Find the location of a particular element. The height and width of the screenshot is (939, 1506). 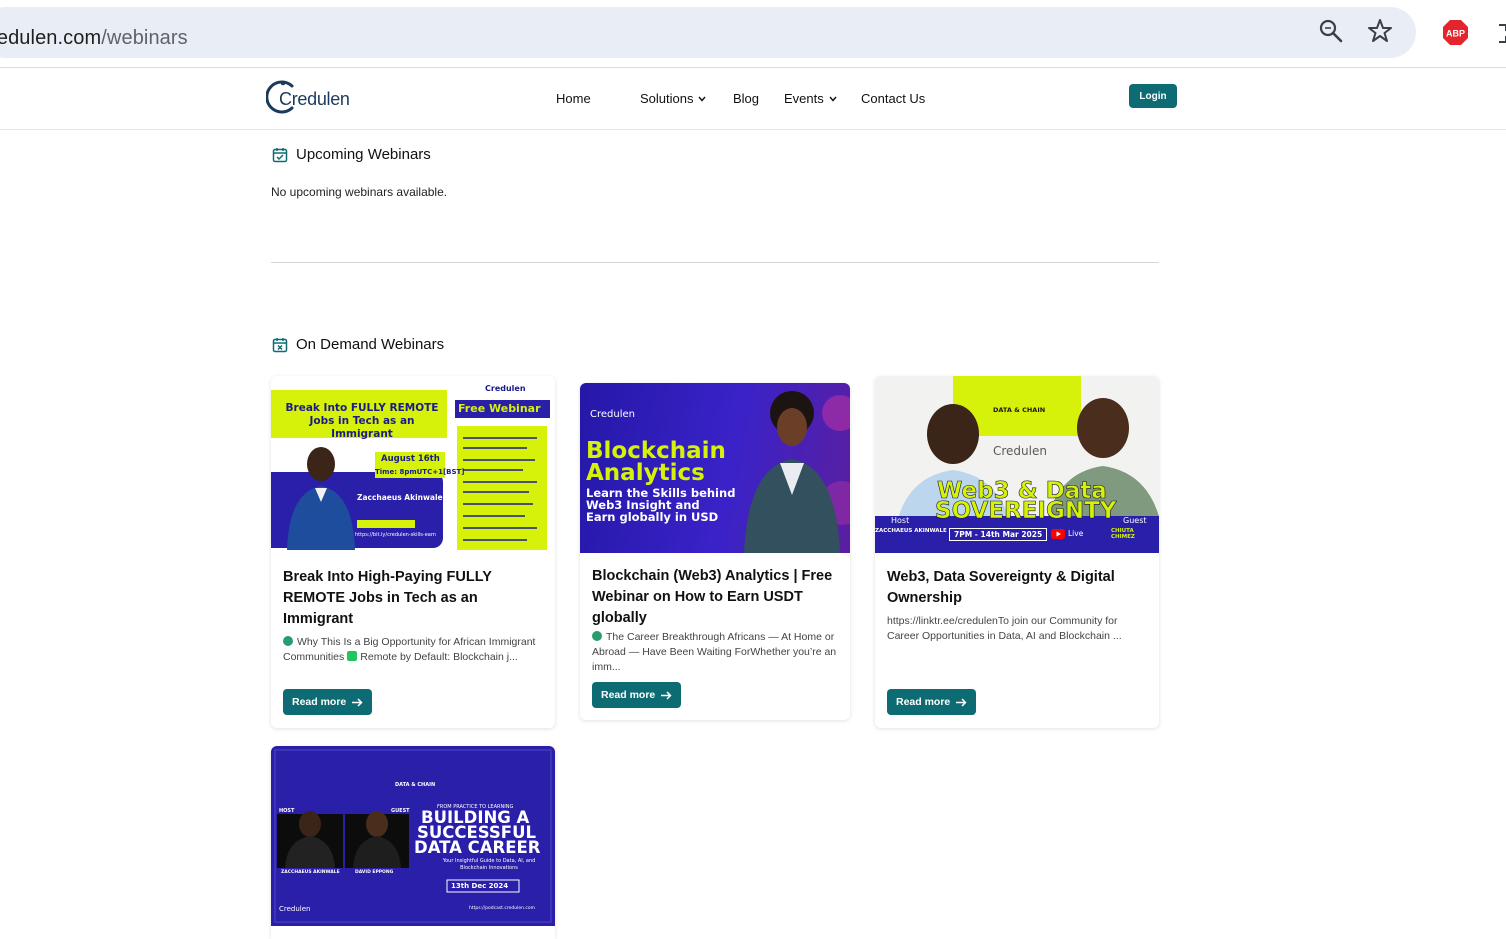

on-demand-section-title: On Demand Webinars is located at coordinates (358, 344).